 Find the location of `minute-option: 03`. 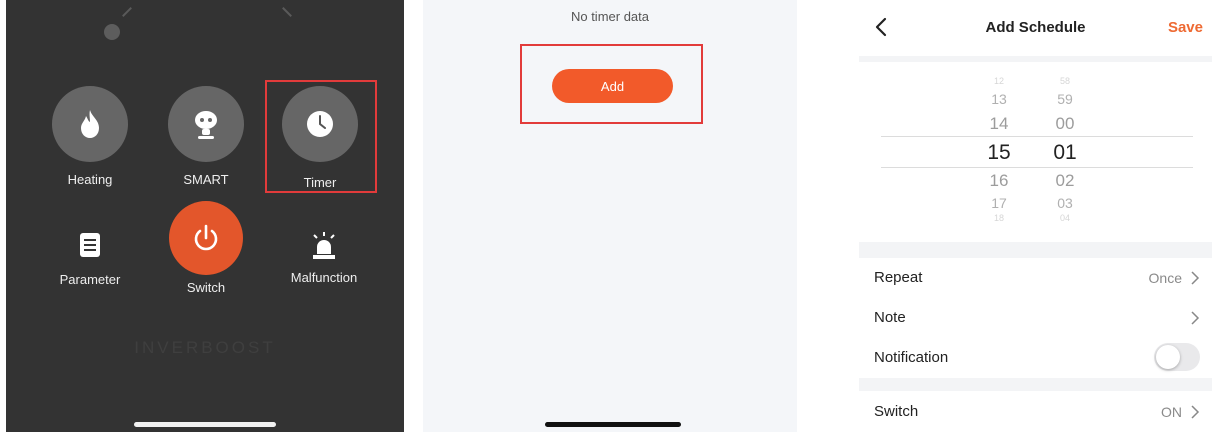

minute-option: 03 is located at coordinates (1065, 203).